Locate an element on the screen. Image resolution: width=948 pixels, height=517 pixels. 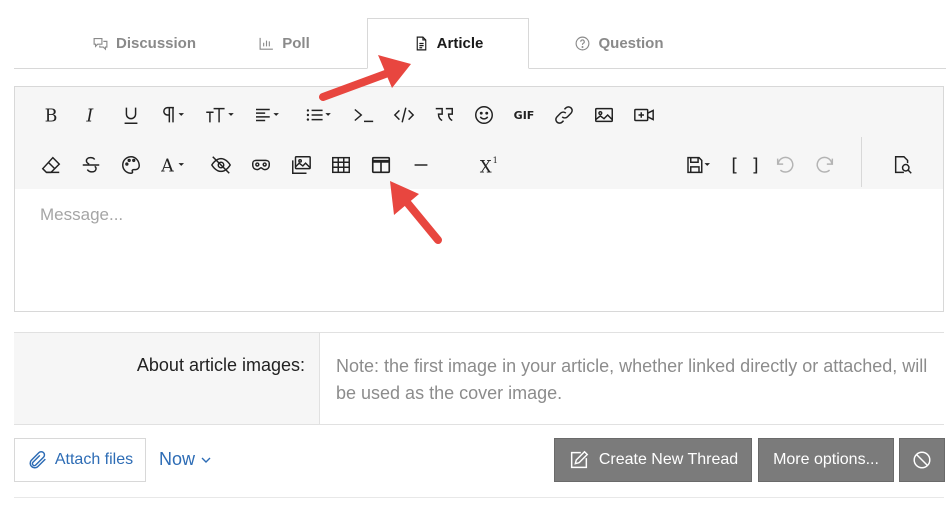
table-icon is located at coordinates (341, 165).